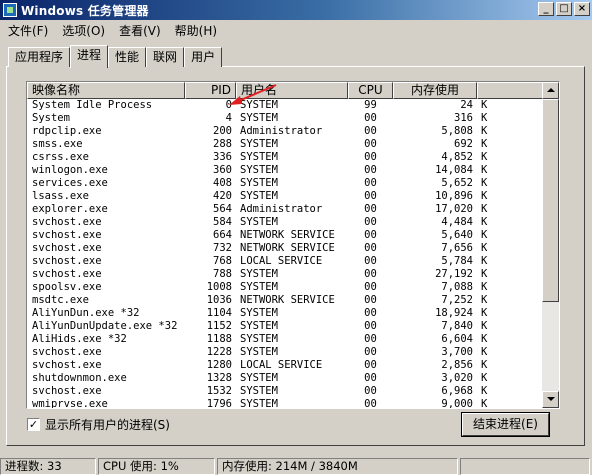  I want to click on table-row: msdtc.exe 1036 NETWORK SERVICE 00 7,252 K, so click(285, 300).